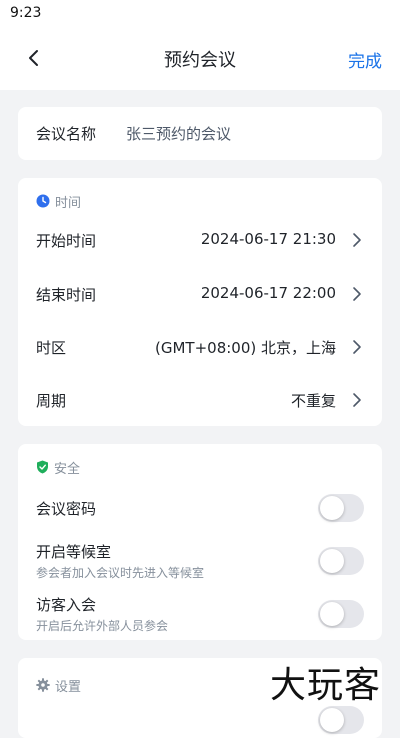 The height and width of the screenshot is (738, 400). What do you see at coordinates (200, 561) in the screenshot?
I see `waiting-room-row: 开启等候室 参会者加入会议时先进入等候室` at bounding box center [200, 561].